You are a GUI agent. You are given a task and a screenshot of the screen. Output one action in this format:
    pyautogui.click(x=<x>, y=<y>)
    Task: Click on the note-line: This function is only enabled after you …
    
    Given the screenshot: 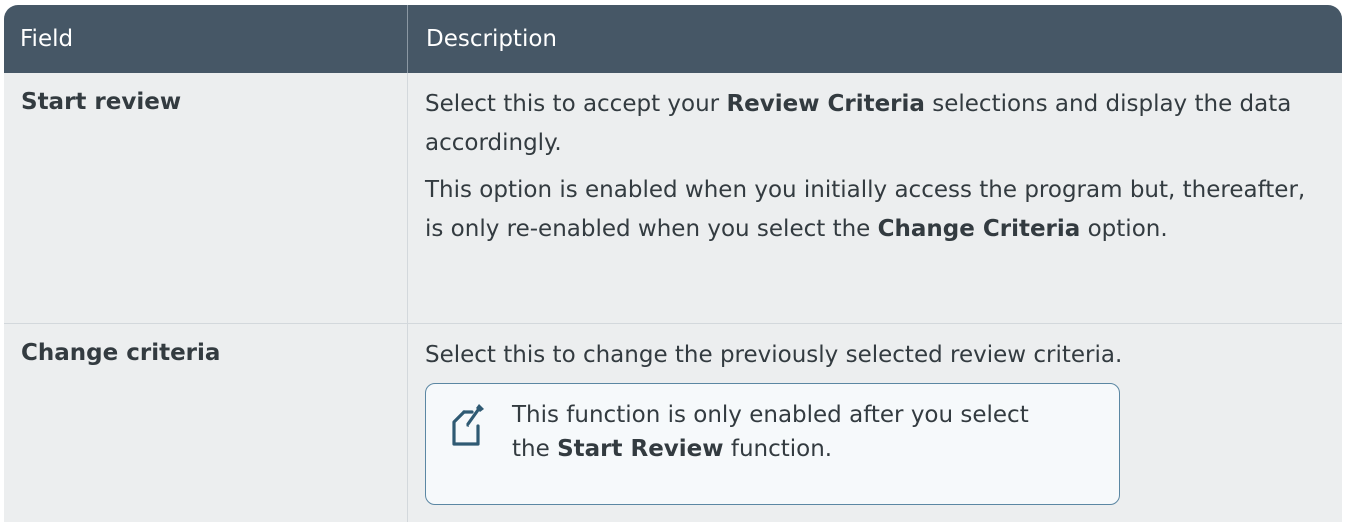 What is the action you would take?
    pyautogui.click(x=770, y=415)
    